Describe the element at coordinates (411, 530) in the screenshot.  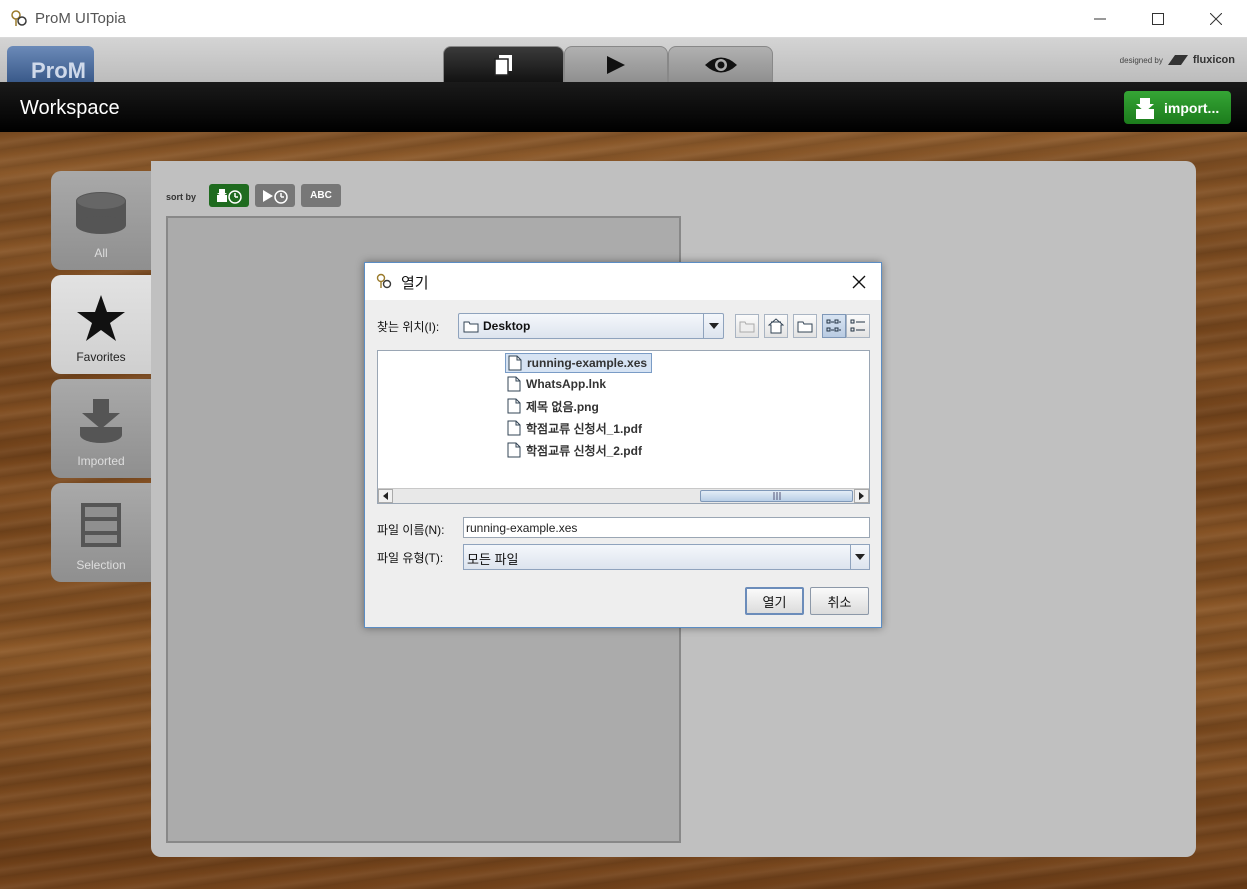
I see `file-name-label: 파일 이름(N):` at that location.